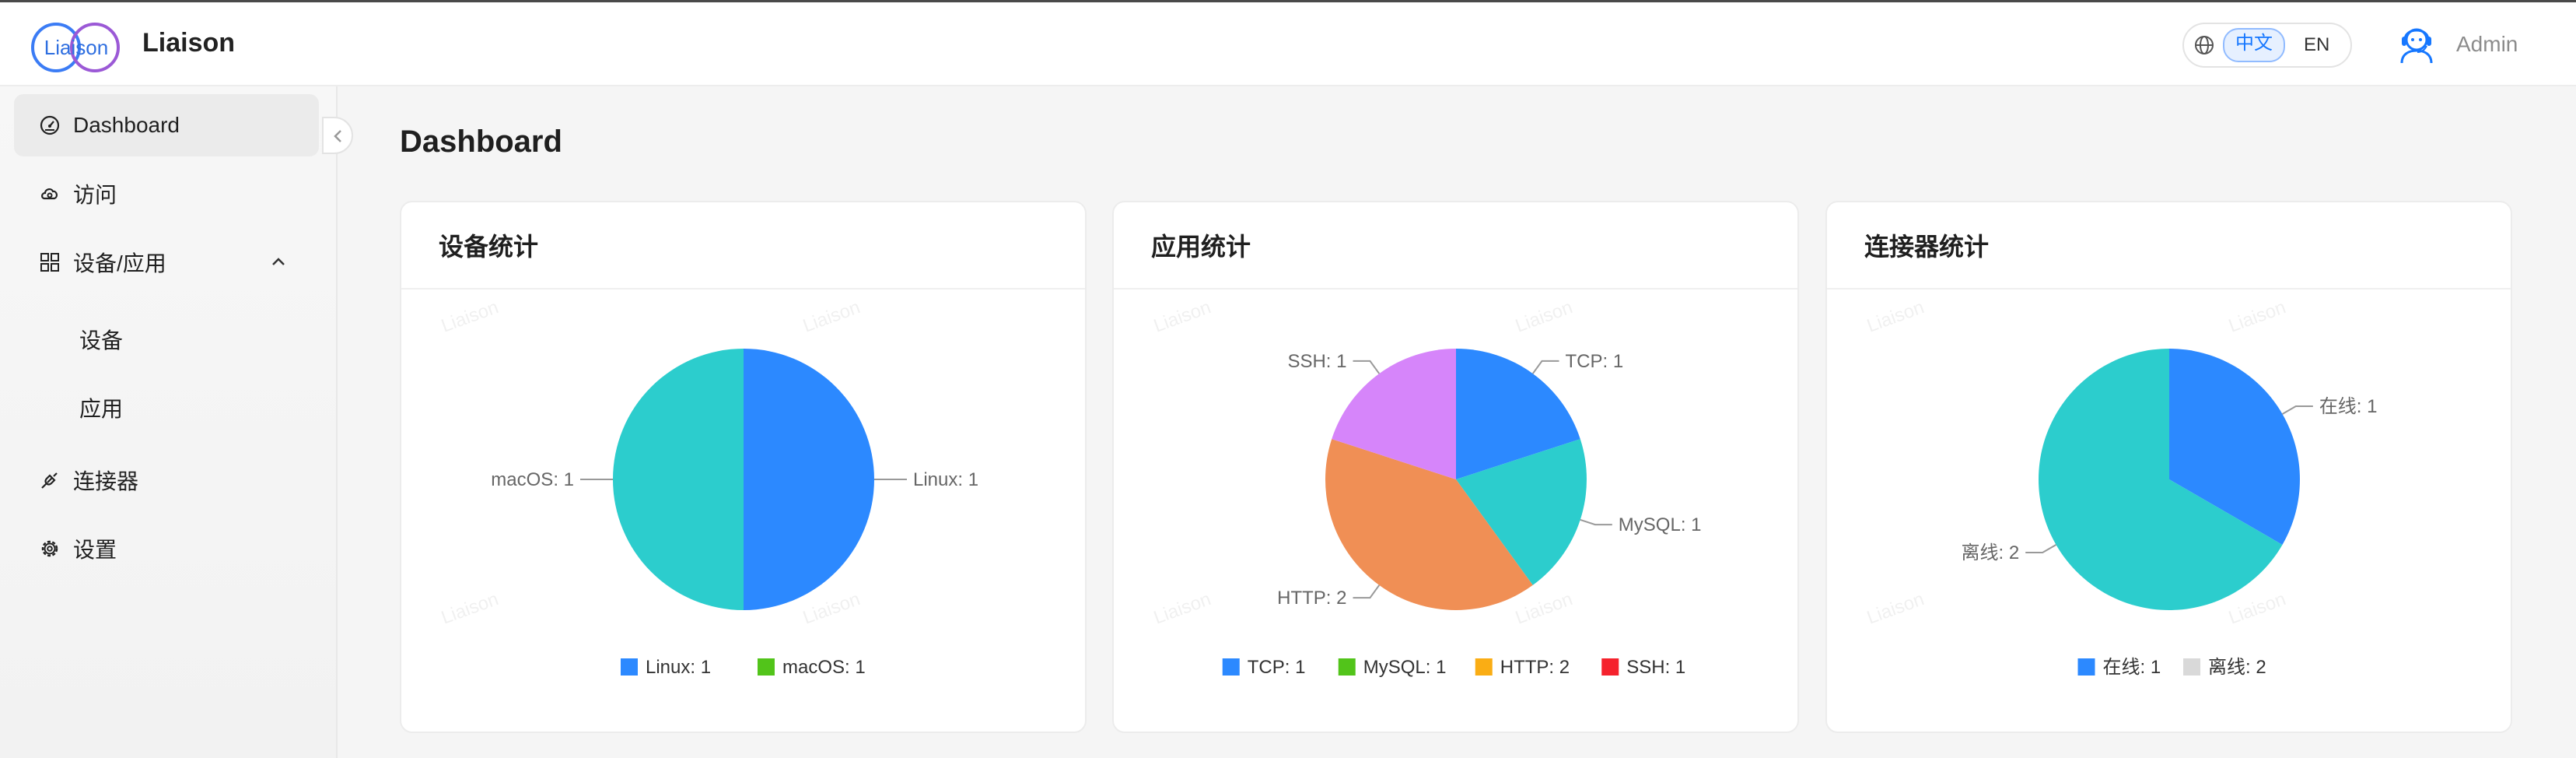 The height and width of the screenshot is (758, 2576). What do you see at coordinates (166, 194) in the screenshot?
I see `sidebar-item-access: 访问` at bounding box center [166, 194].